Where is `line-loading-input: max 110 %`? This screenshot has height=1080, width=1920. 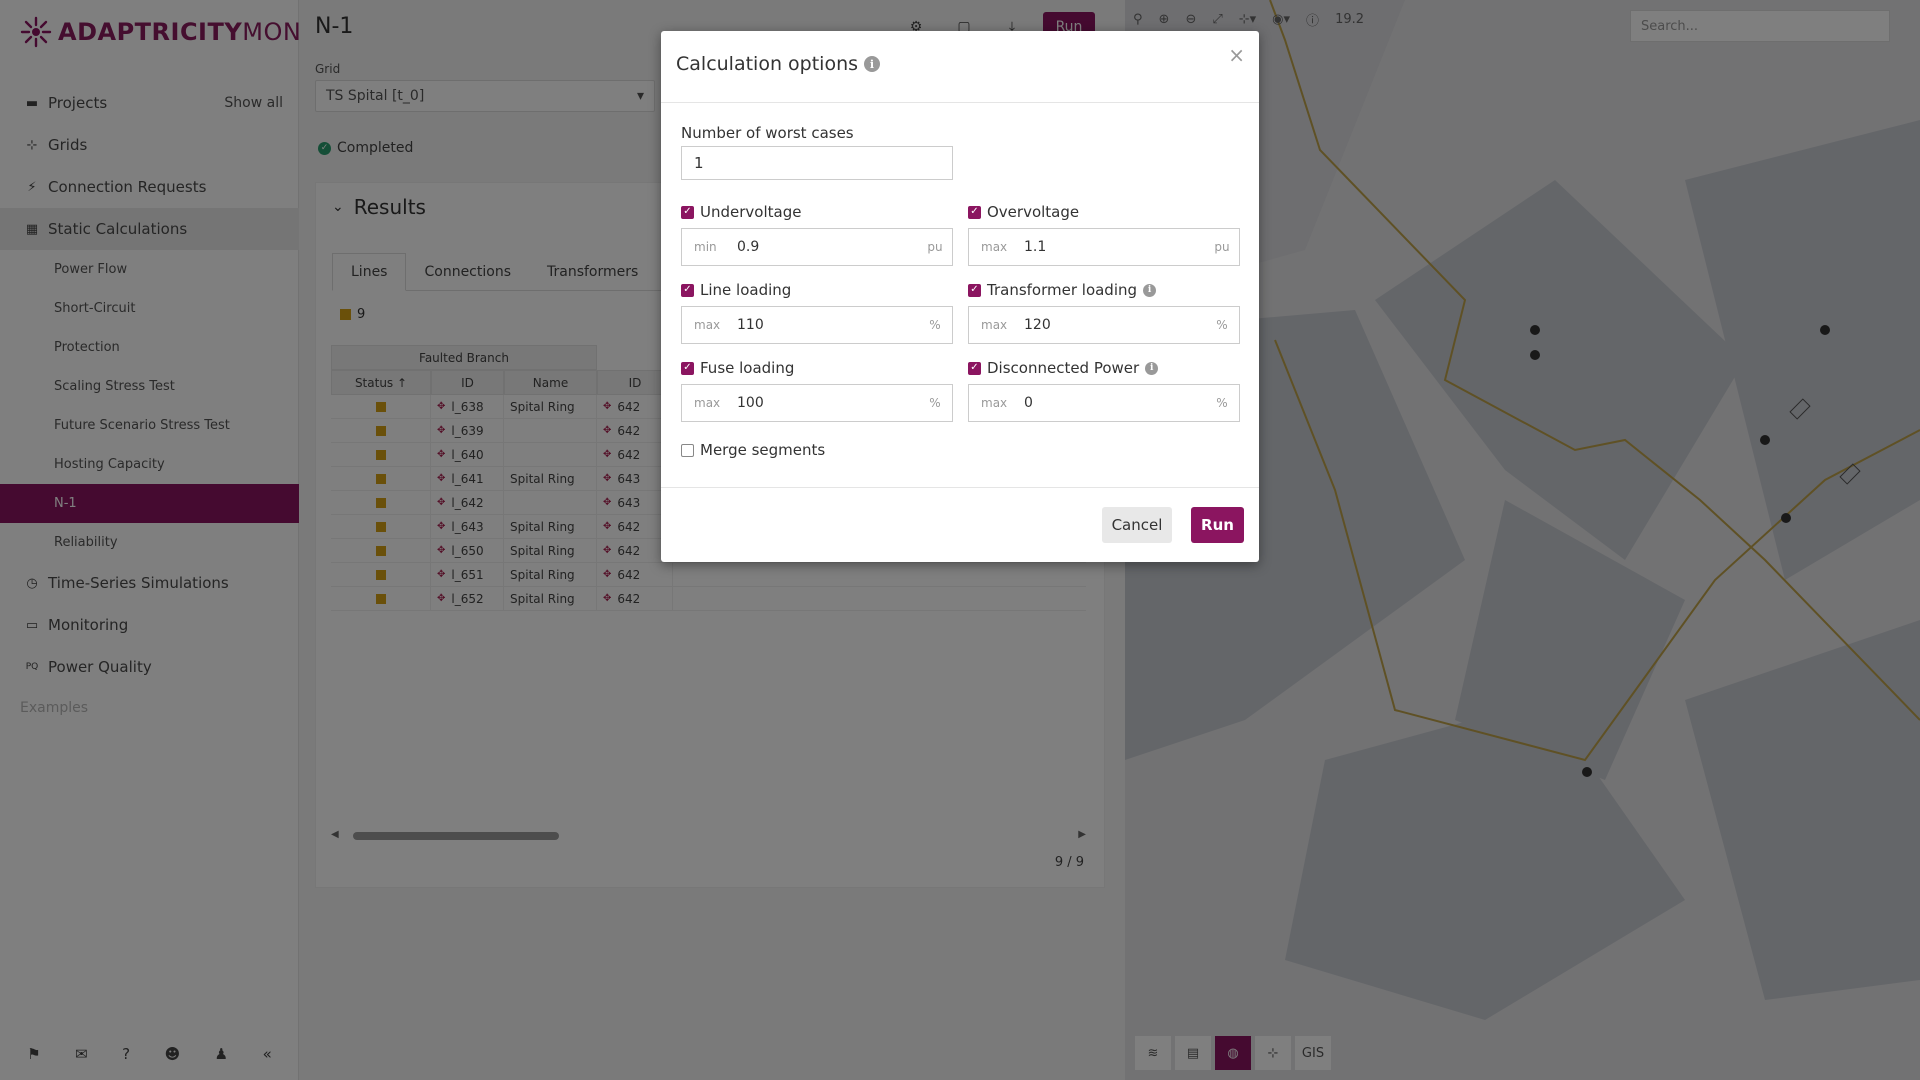 line-loading-input: max 110 % is located at coordinates (817, 325).